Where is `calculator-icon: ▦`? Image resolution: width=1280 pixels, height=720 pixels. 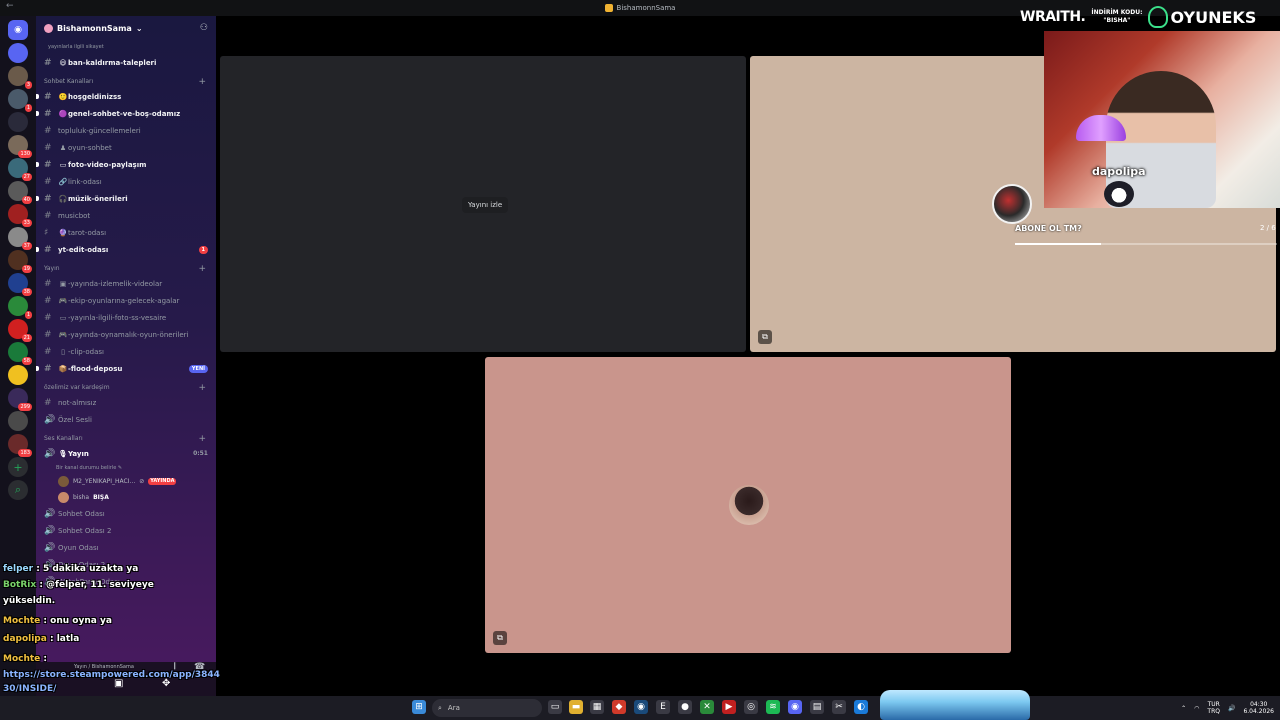
calculator-icon: ▦ is located at coordinates (597, 707).